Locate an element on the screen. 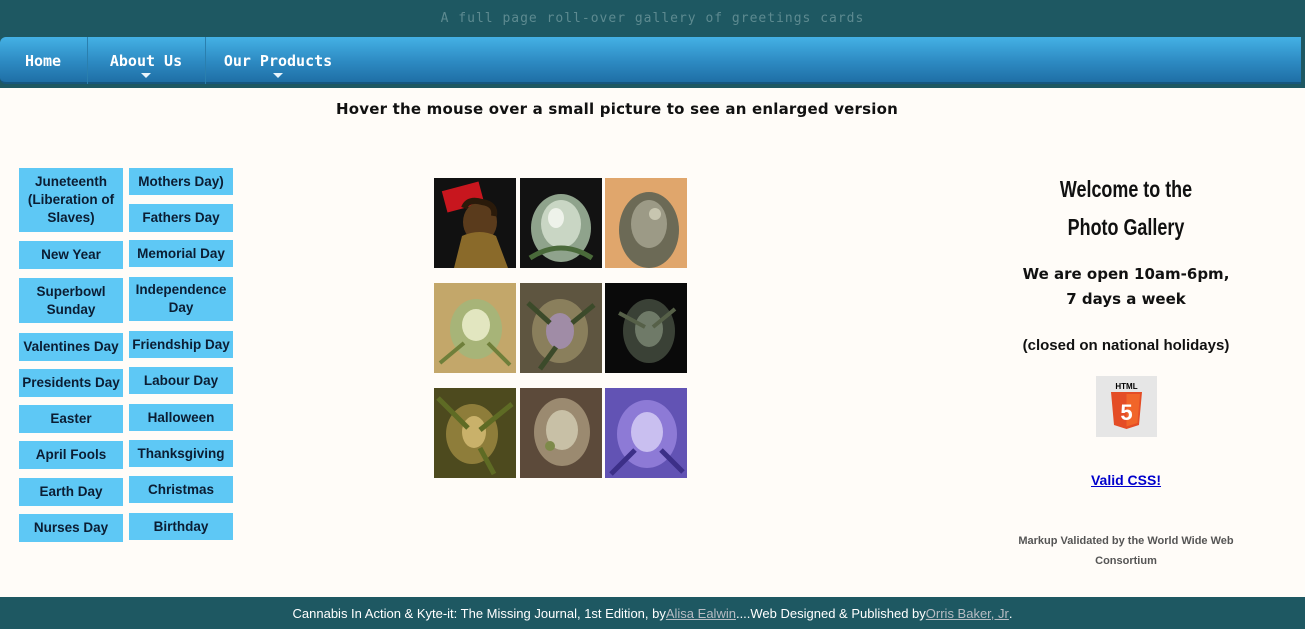  gallery-thumbnail-person is located at coordinates (475, 223).